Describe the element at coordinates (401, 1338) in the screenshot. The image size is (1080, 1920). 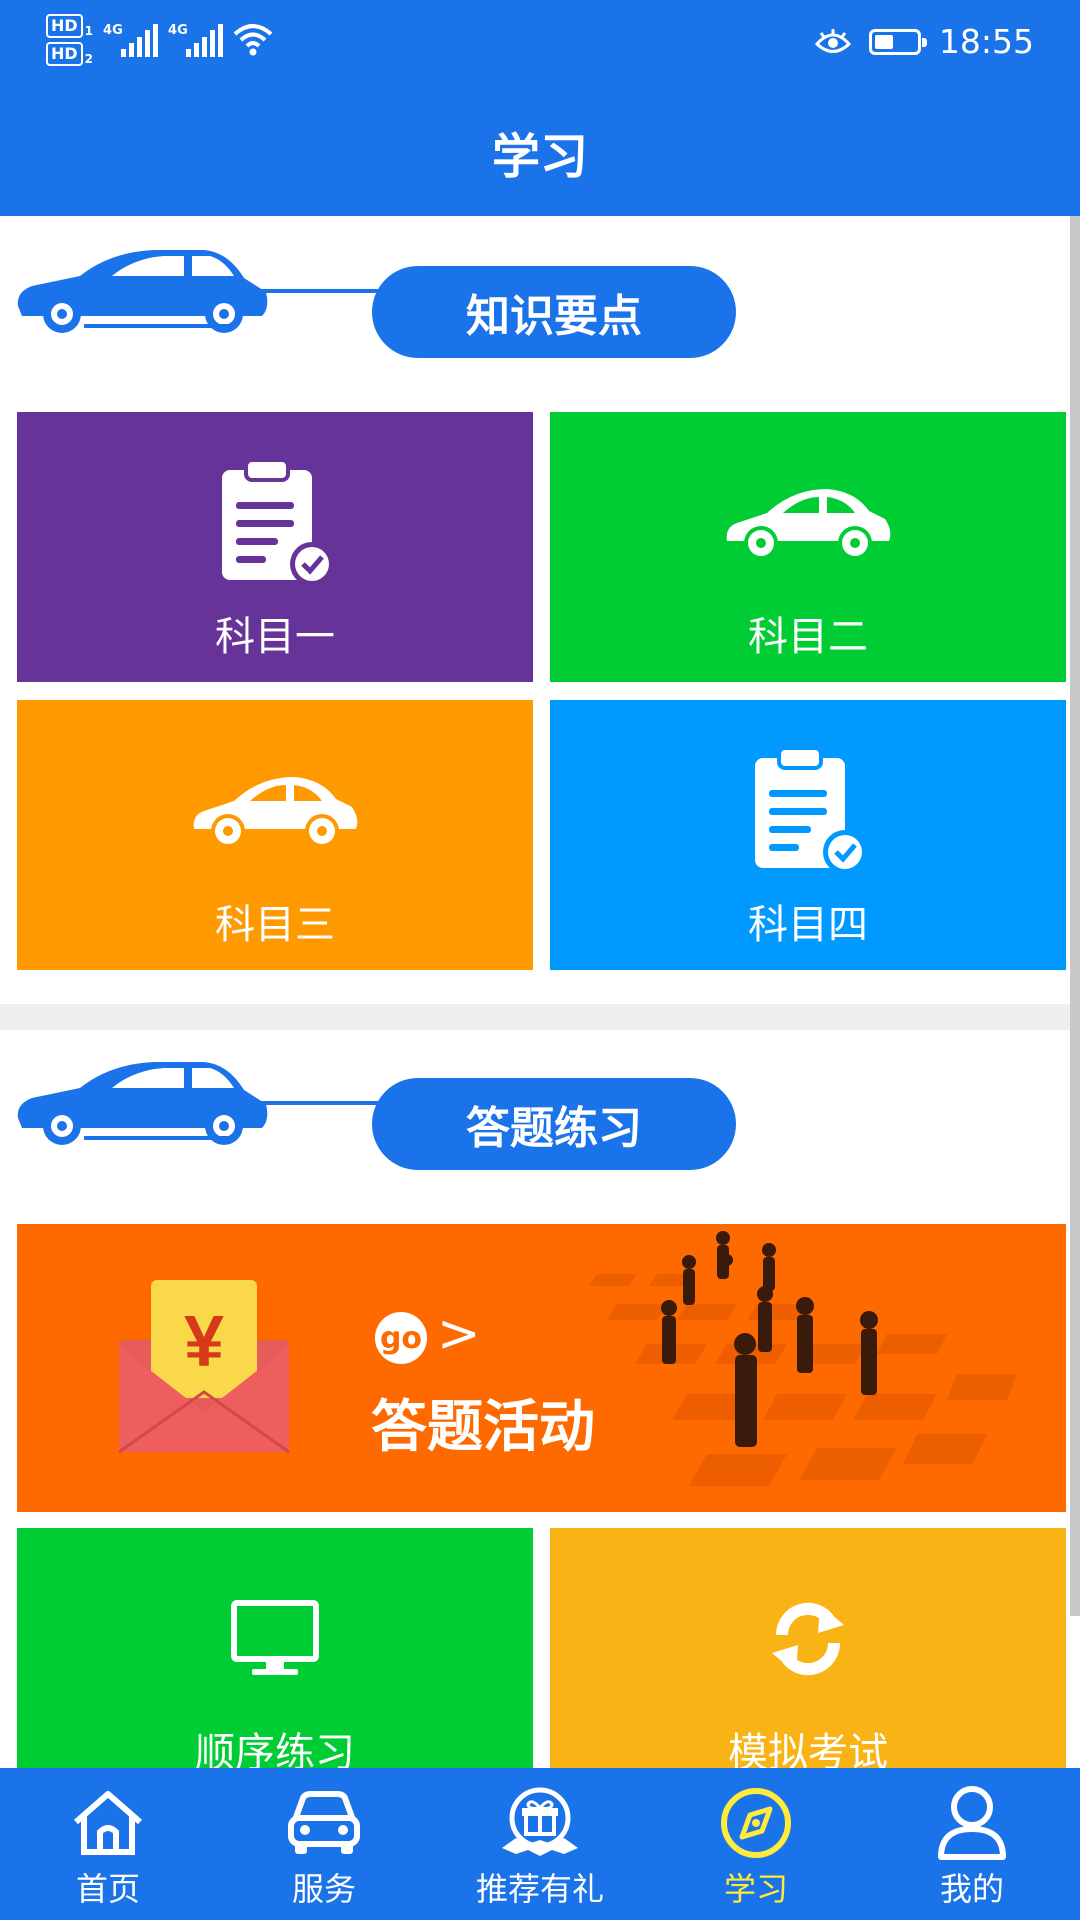
I see `go-badge: go` at that location.